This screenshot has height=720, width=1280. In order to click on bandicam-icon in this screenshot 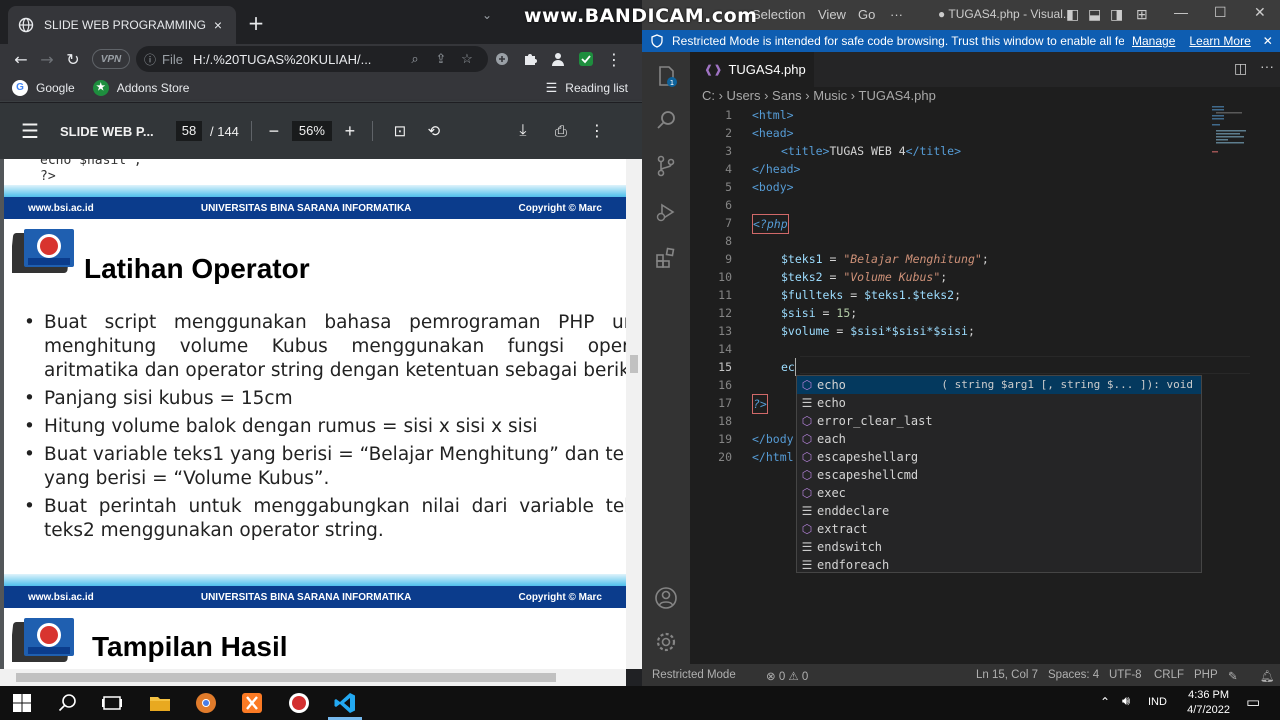, I will do `click(299, 703)`.